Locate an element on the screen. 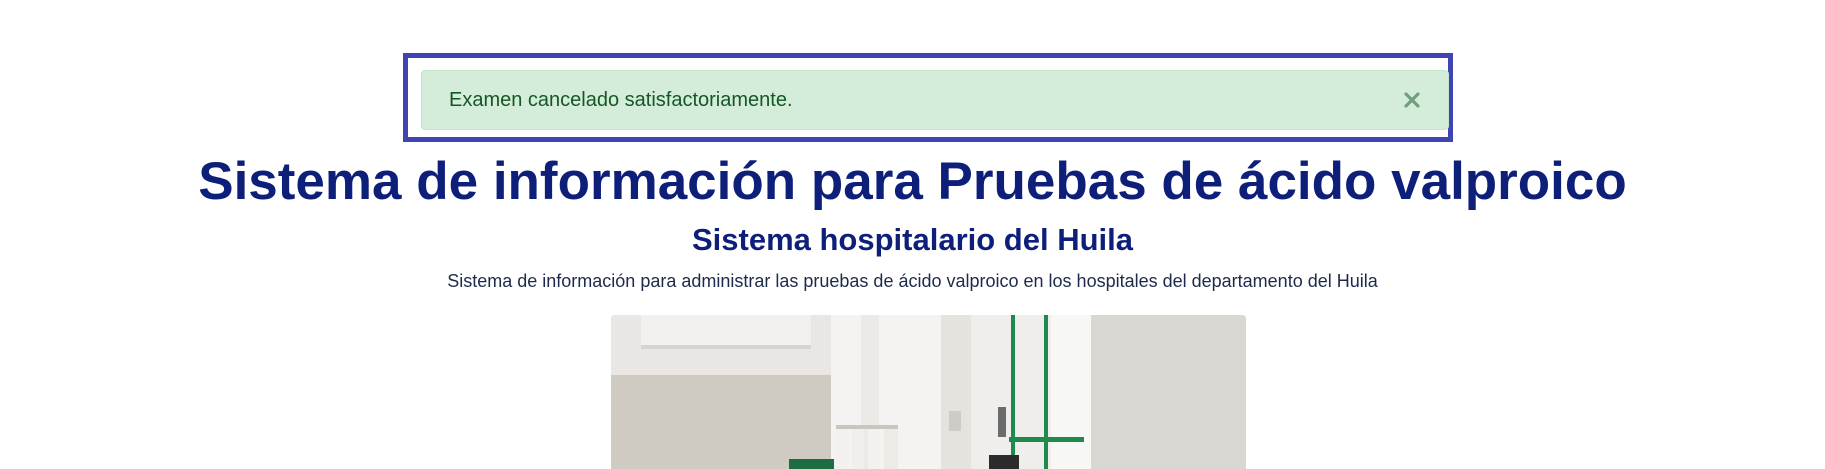 The height and width of the screenshot is (469, 1825). alert-highlight-frame: Examen cancelado satisfactoriamente. is located at coordinates (928, 97).